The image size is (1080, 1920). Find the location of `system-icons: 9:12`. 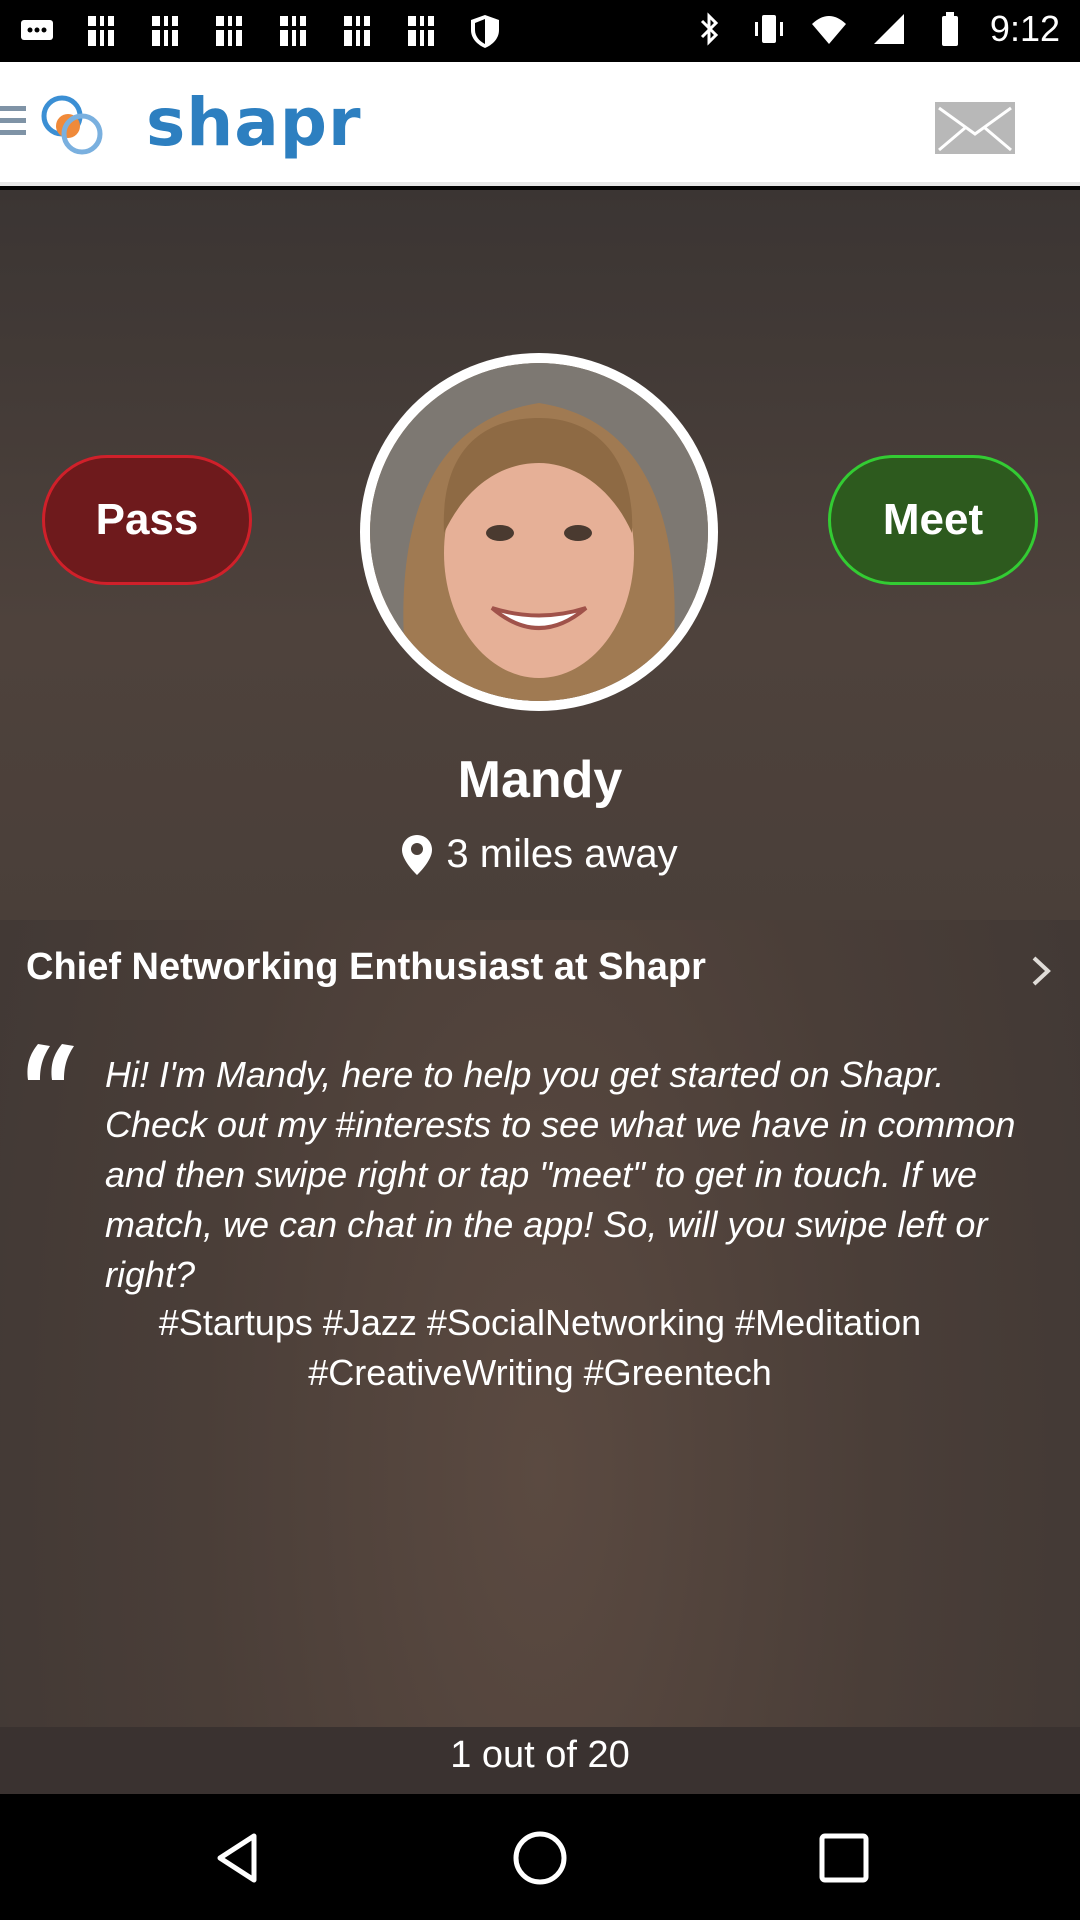

system-icons: 9:12 is located at coordinates (875, 29).